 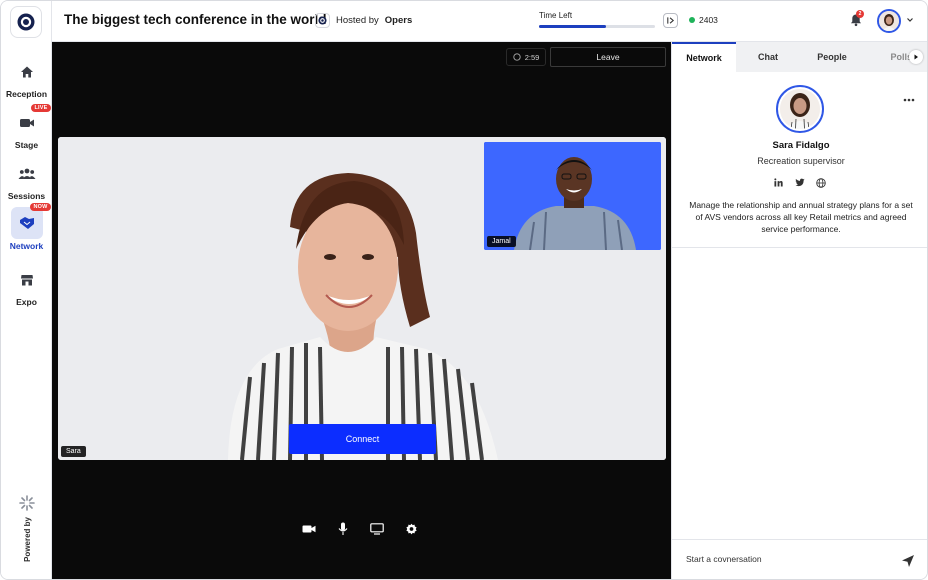 I want to click on media-controls, so click(x=360, y=529).